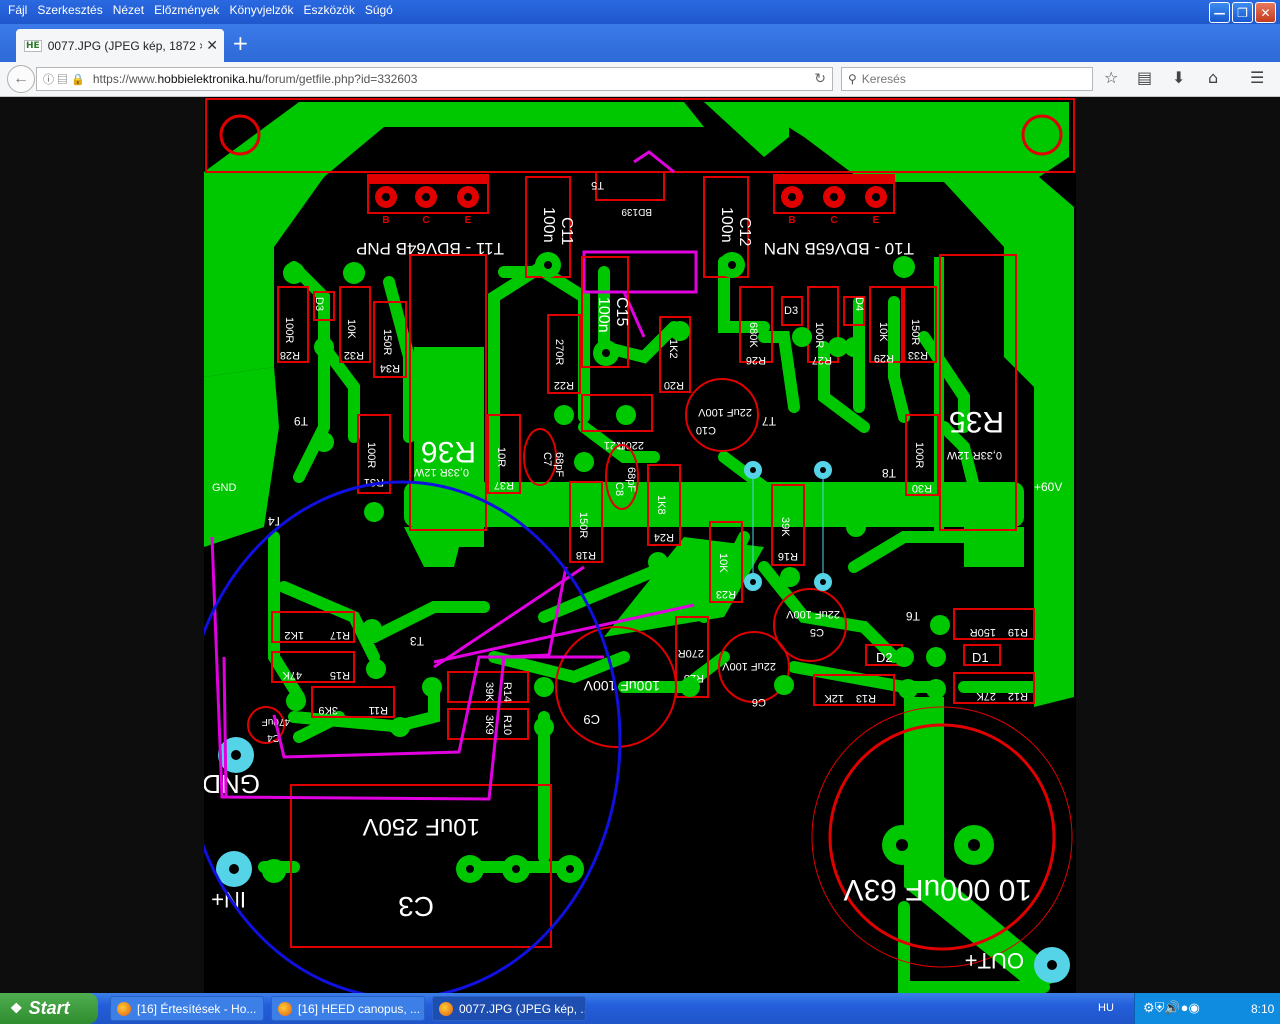 The height and width of the screenshot is (1024, 1280). What do you see at coordinates (441, 472) in the screenshot?
I see `r36-value: 0,33R 12W` at bounding box center [441, 472].